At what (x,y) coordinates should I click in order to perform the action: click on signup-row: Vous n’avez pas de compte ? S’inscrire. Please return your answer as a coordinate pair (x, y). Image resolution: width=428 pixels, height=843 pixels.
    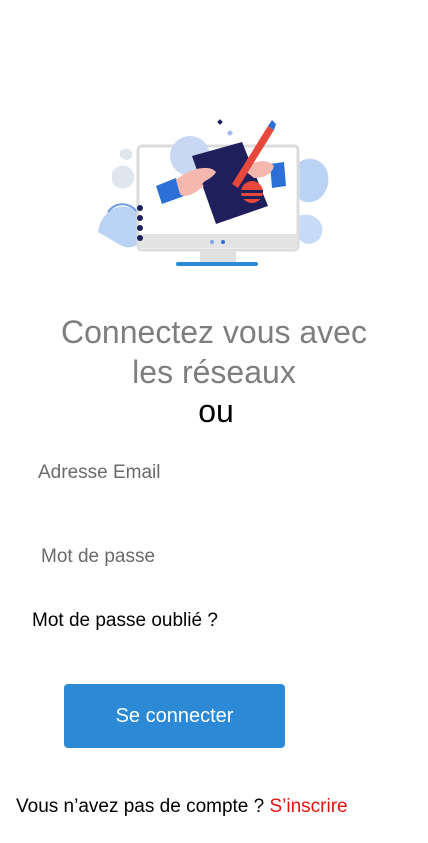
    Looking at the image, I should click on (182, 807).